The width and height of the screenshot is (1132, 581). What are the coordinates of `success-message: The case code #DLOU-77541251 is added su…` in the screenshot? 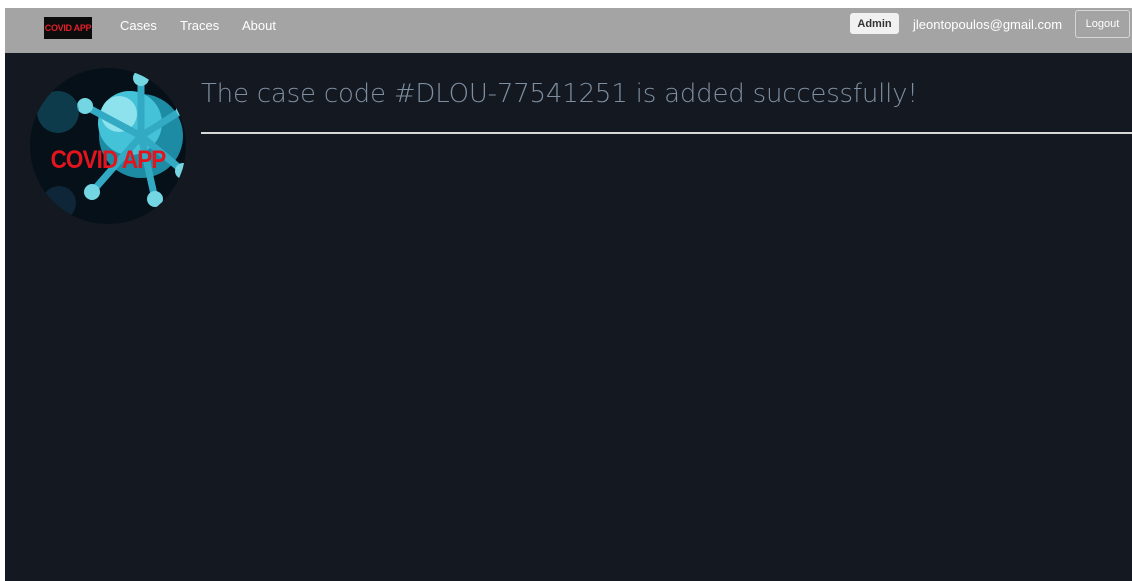 It's located at (559, 94).